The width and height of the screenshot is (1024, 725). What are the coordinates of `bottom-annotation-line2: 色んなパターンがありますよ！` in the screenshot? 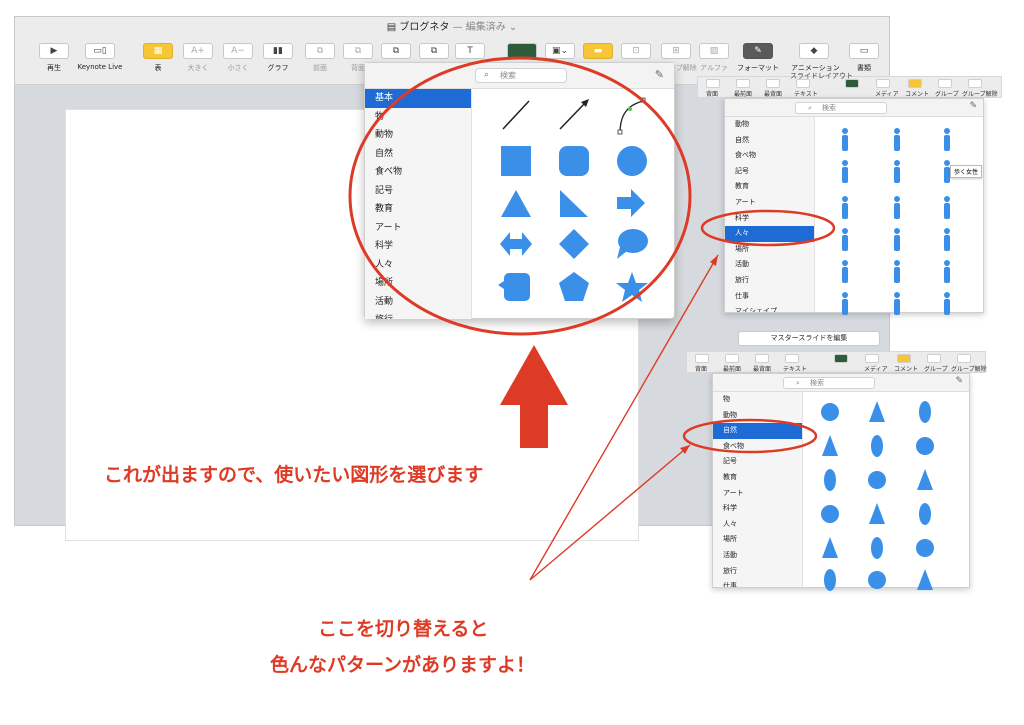 It's located at (403, 665).